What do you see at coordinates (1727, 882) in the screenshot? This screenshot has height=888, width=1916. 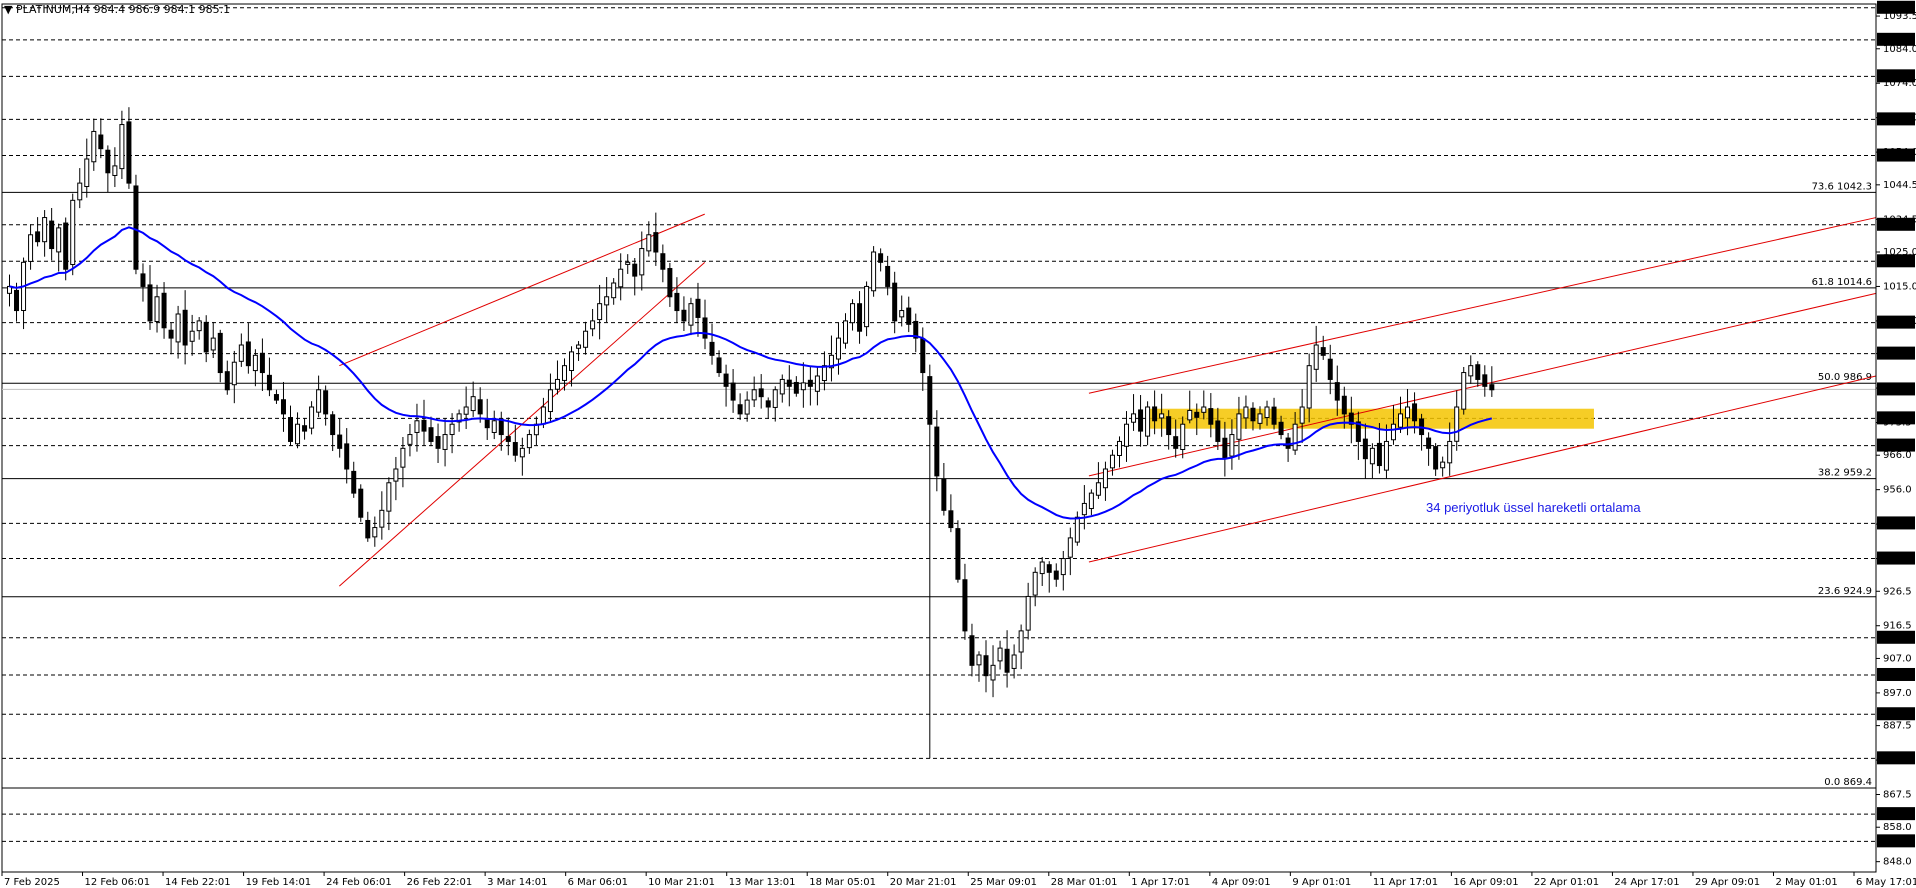 I see `time-tick-label: 29 Apr 09:01` at bounding box center [1727, 882].